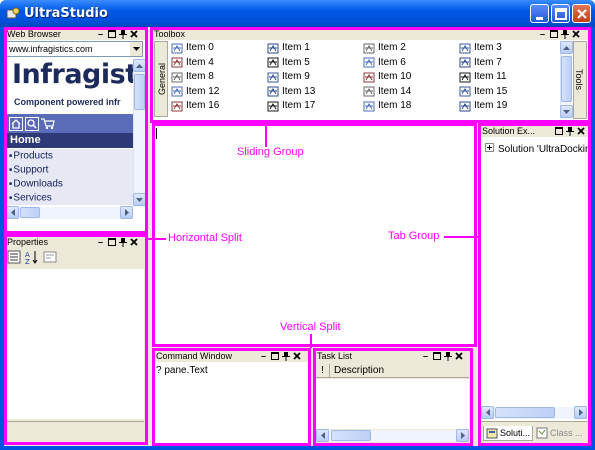 This screenshot has width=595, height=450. What do you see at coordinates (136, 49) in the screenshot?
I see `chevron-down-icon` at bounding box center [136, 49].